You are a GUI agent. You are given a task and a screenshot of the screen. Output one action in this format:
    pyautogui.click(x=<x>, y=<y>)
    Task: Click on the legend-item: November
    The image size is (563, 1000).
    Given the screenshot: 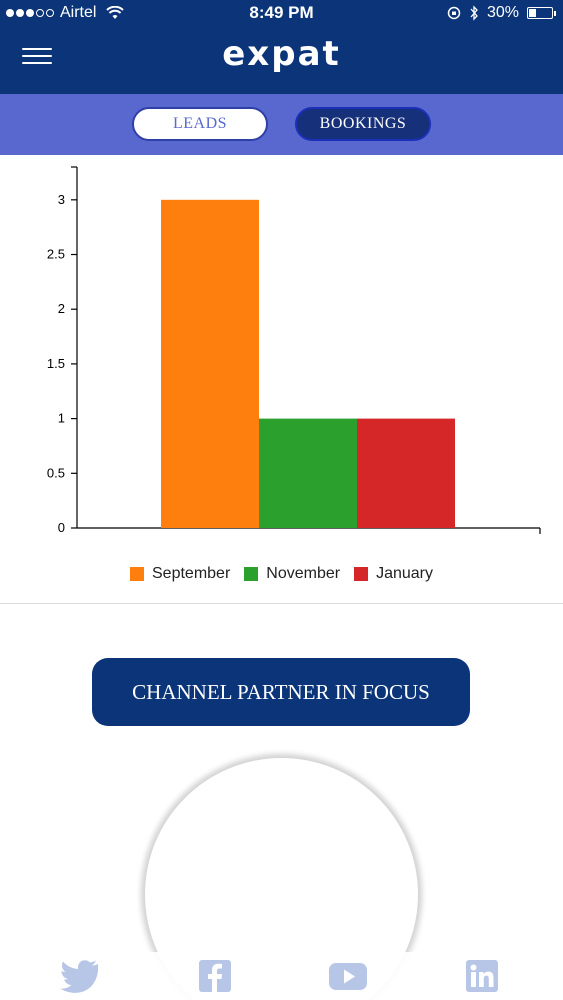 What is the action you would take?
    pyautogui.click(x=292, y=574)
    